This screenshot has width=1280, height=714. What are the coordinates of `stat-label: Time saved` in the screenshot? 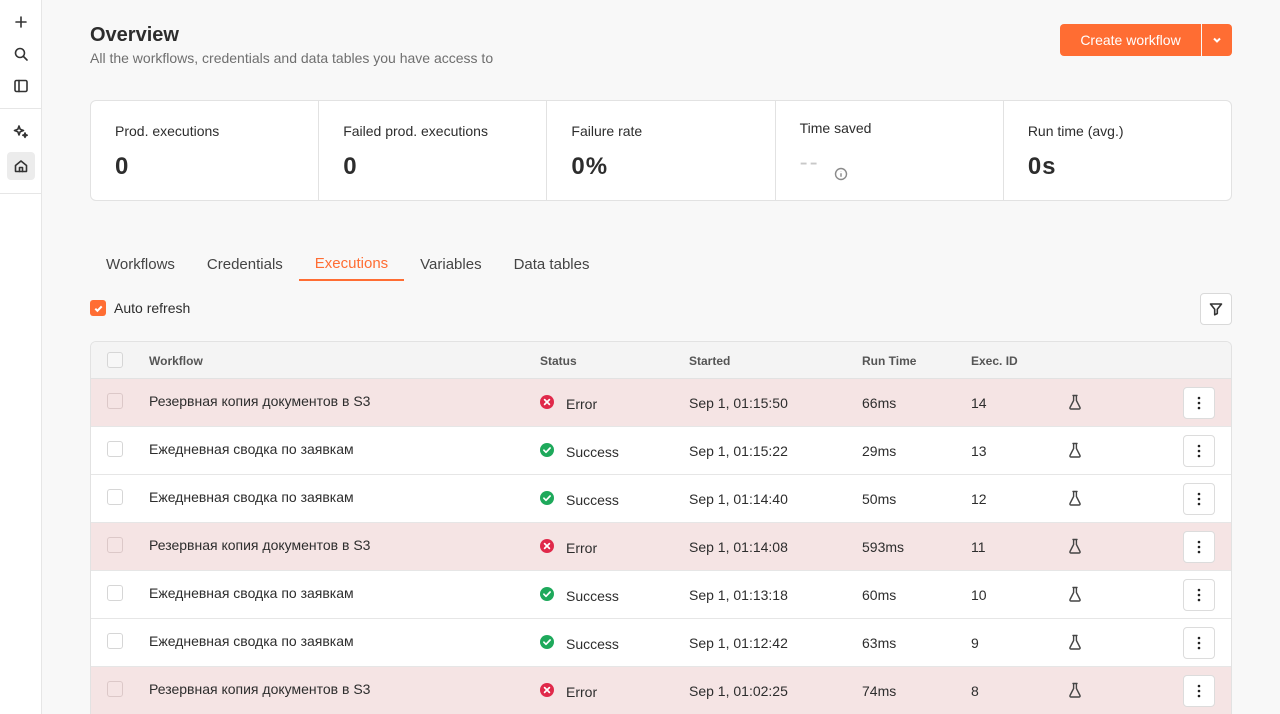 It's located at (835, 128).